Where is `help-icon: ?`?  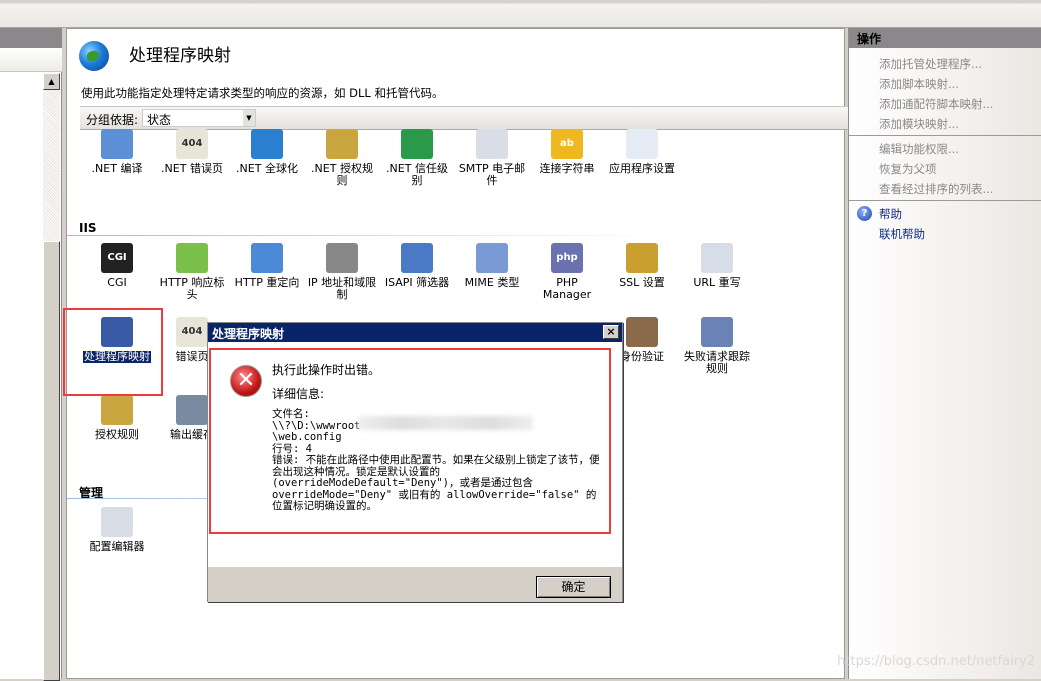 help-icon: ? is located at coordinates (864, 213).